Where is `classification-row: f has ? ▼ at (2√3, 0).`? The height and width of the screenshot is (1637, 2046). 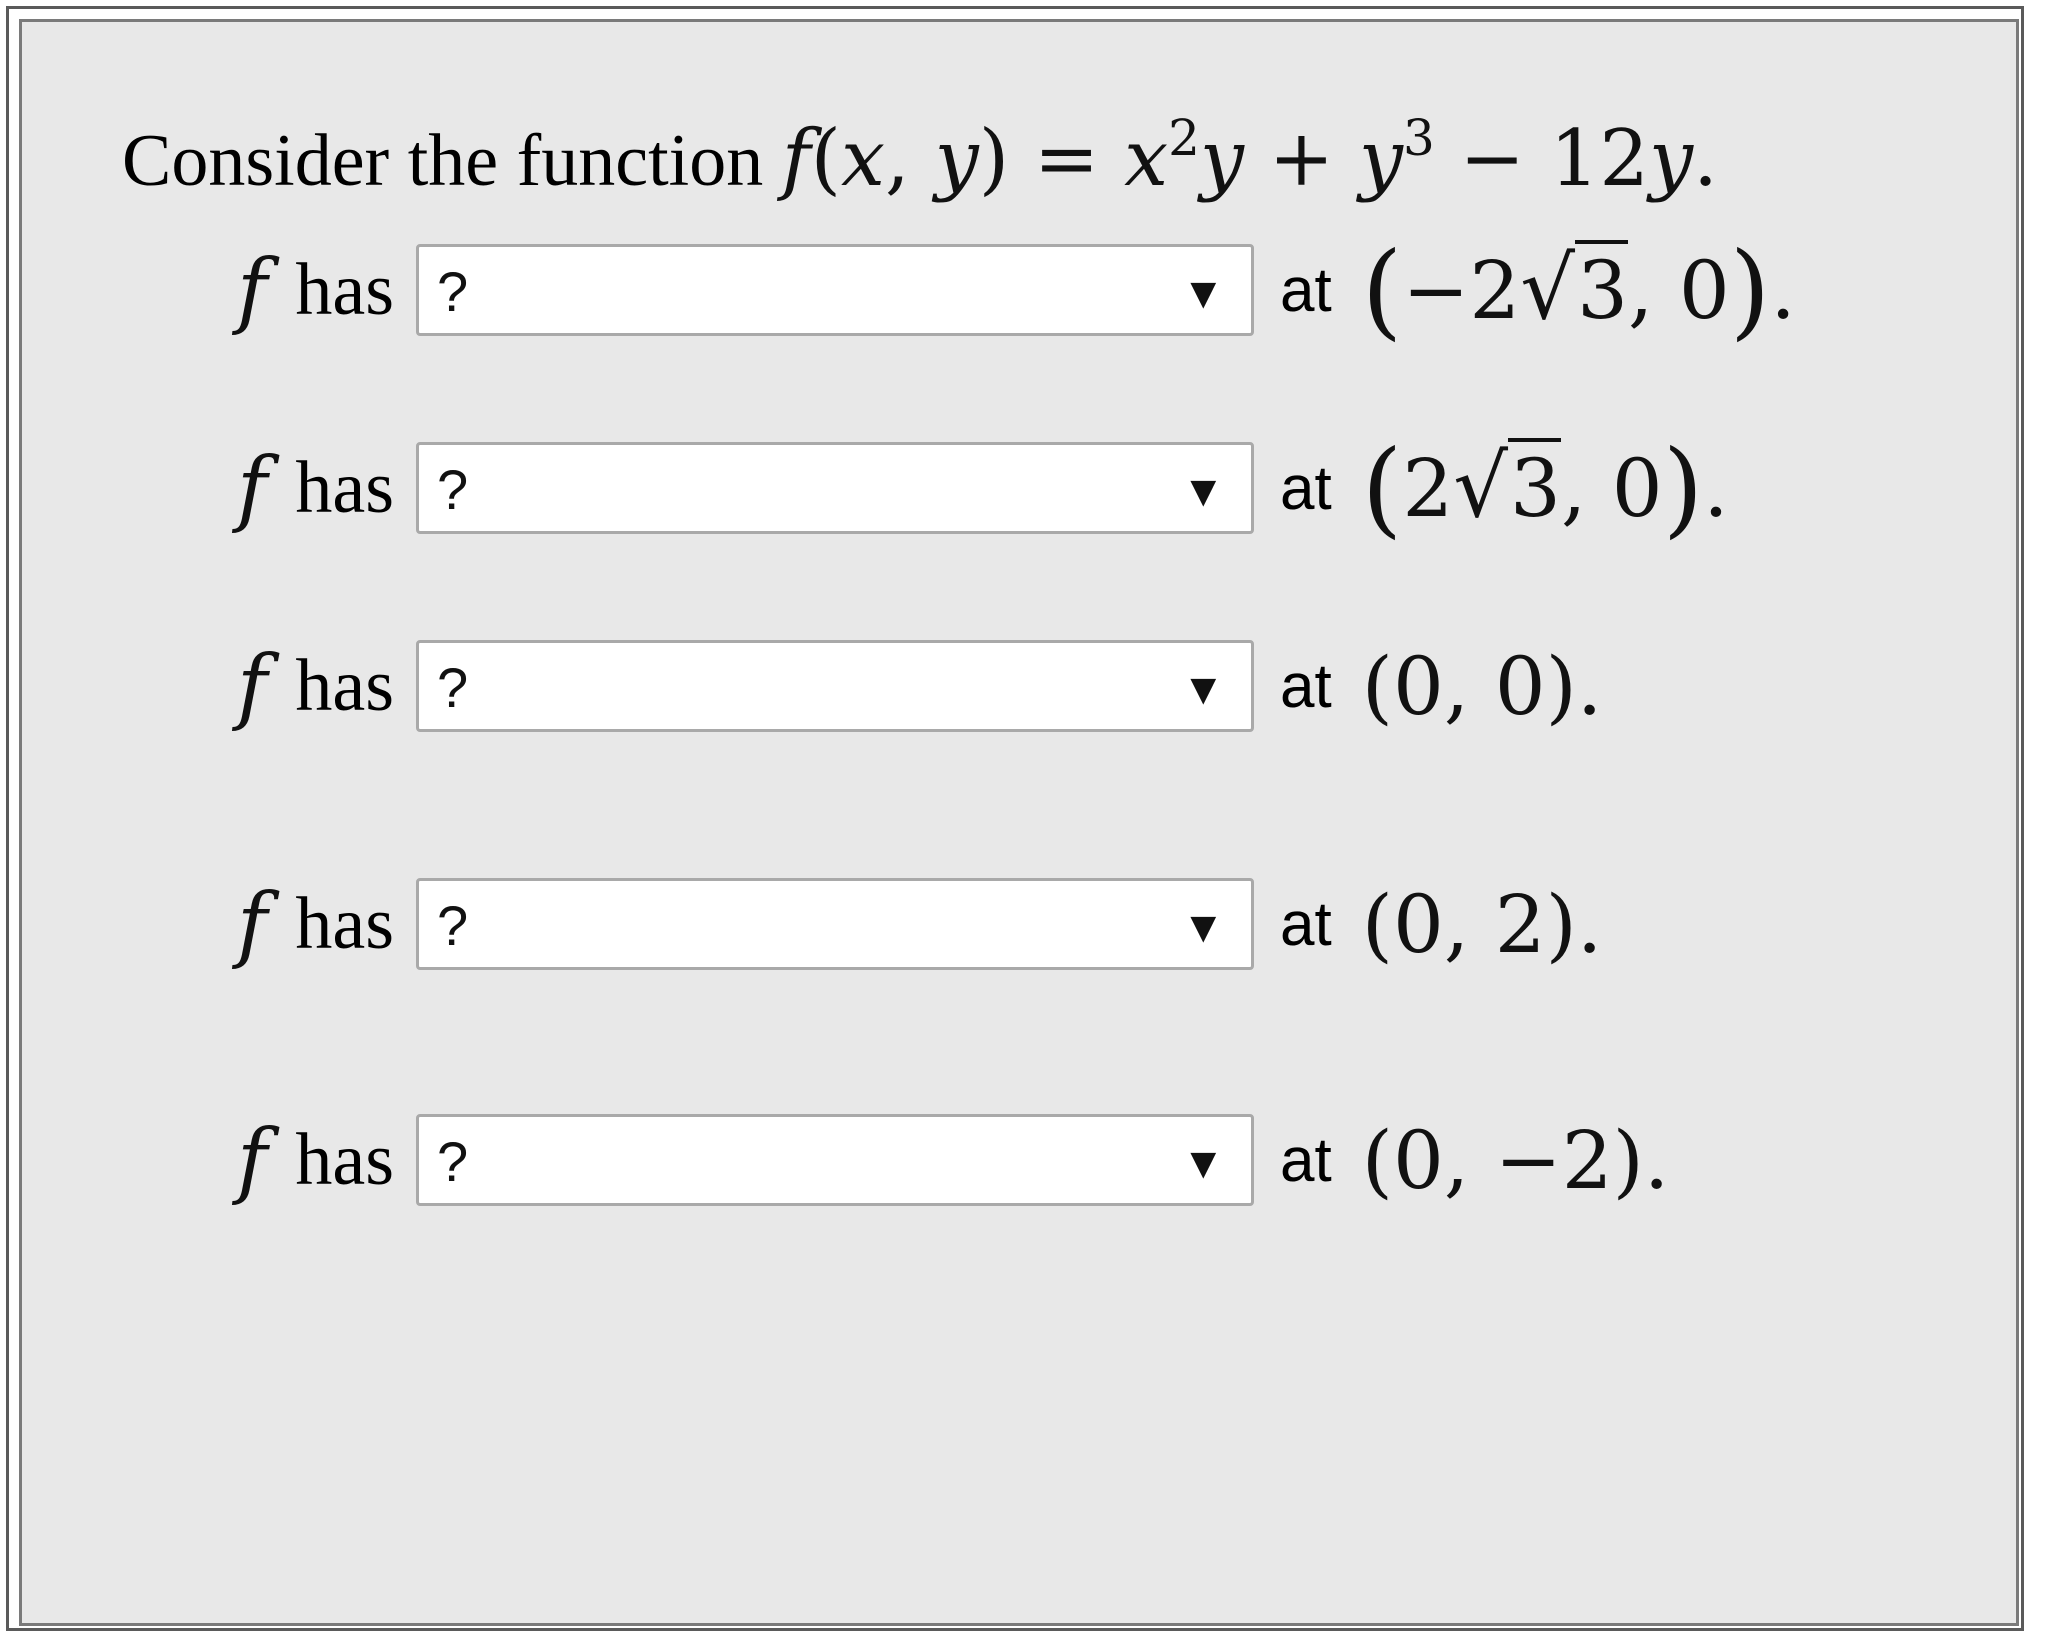 classification-row: f has ? ▼ at (2√3, 0). is located at coordinates (983, 488).